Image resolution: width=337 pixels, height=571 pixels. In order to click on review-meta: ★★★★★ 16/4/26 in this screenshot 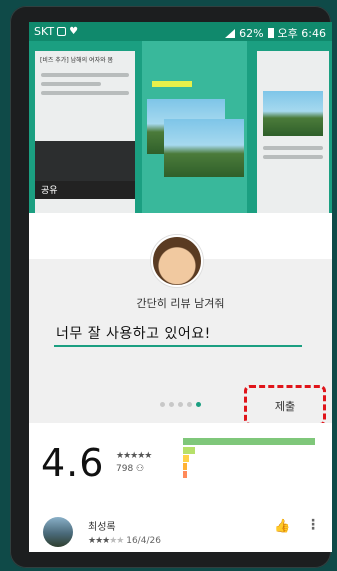, I will do `click(124, 541)`.